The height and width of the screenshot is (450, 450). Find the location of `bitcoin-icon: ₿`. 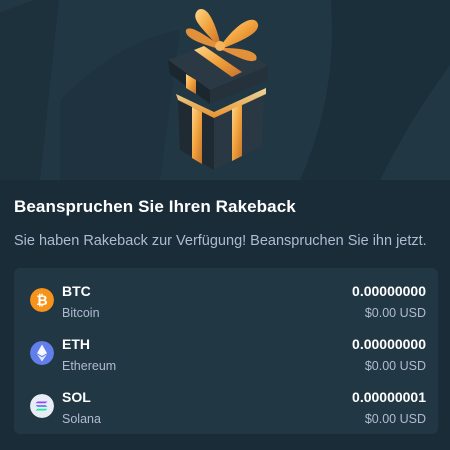

bitcoin-icon: ₿ is located at coordinates (42, 300).